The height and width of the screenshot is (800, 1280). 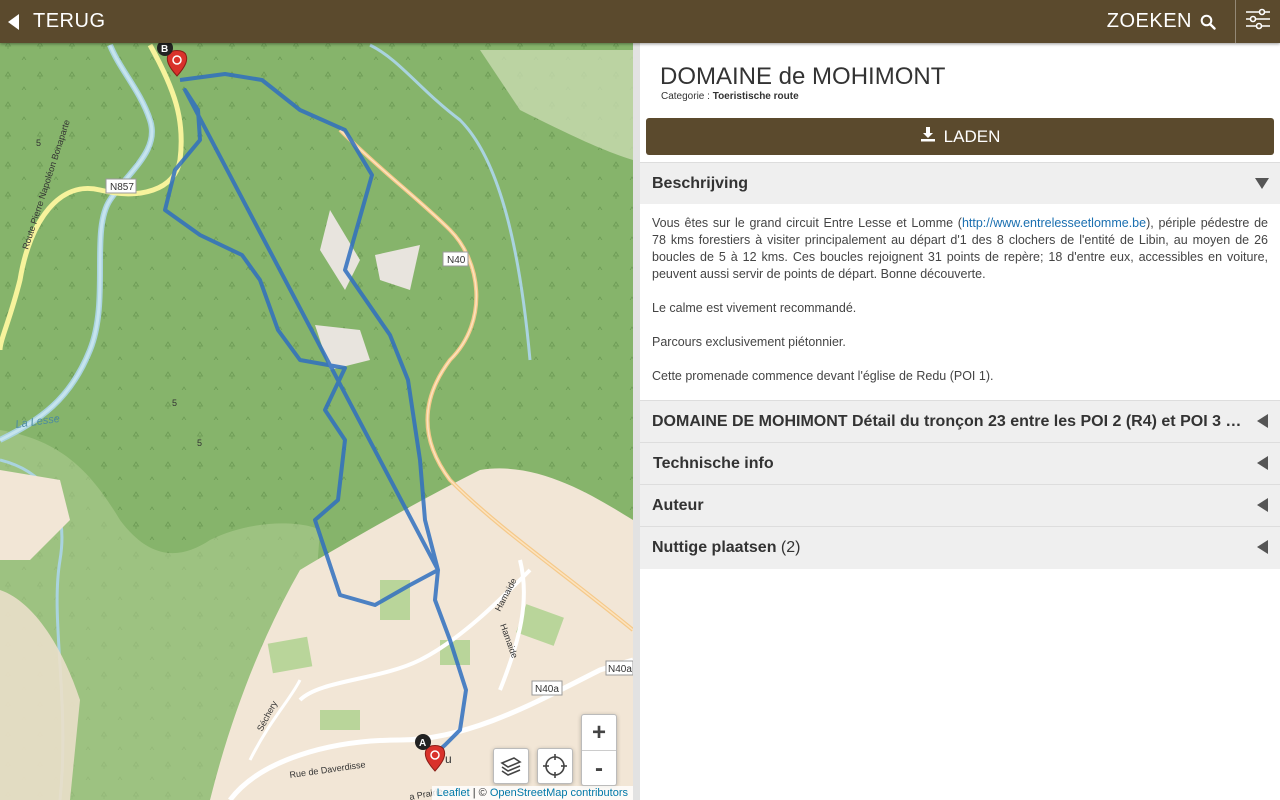 I want to click on places-section-title: Nuttige plaatsen (2), so click(x=726, y=547).